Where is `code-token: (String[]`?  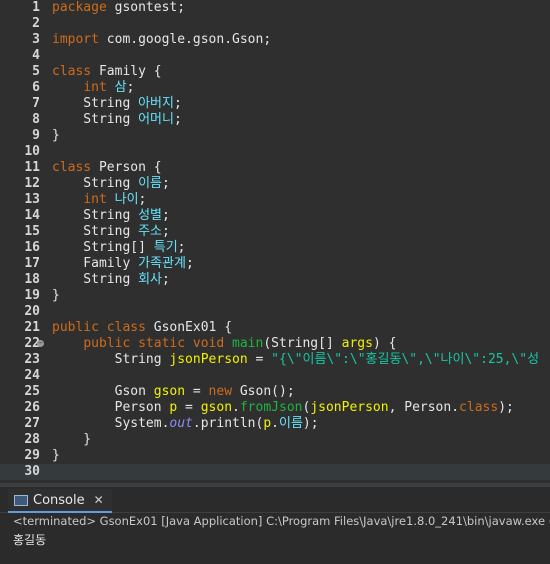 code-token: (String[] is located at coordinates (302, 343).